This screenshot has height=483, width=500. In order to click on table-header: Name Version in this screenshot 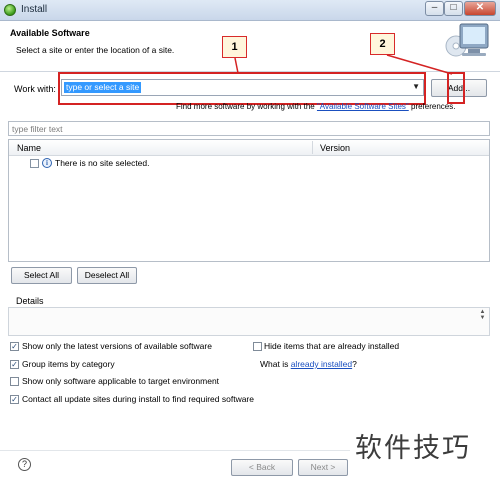, I will do `click(249, 148)`.